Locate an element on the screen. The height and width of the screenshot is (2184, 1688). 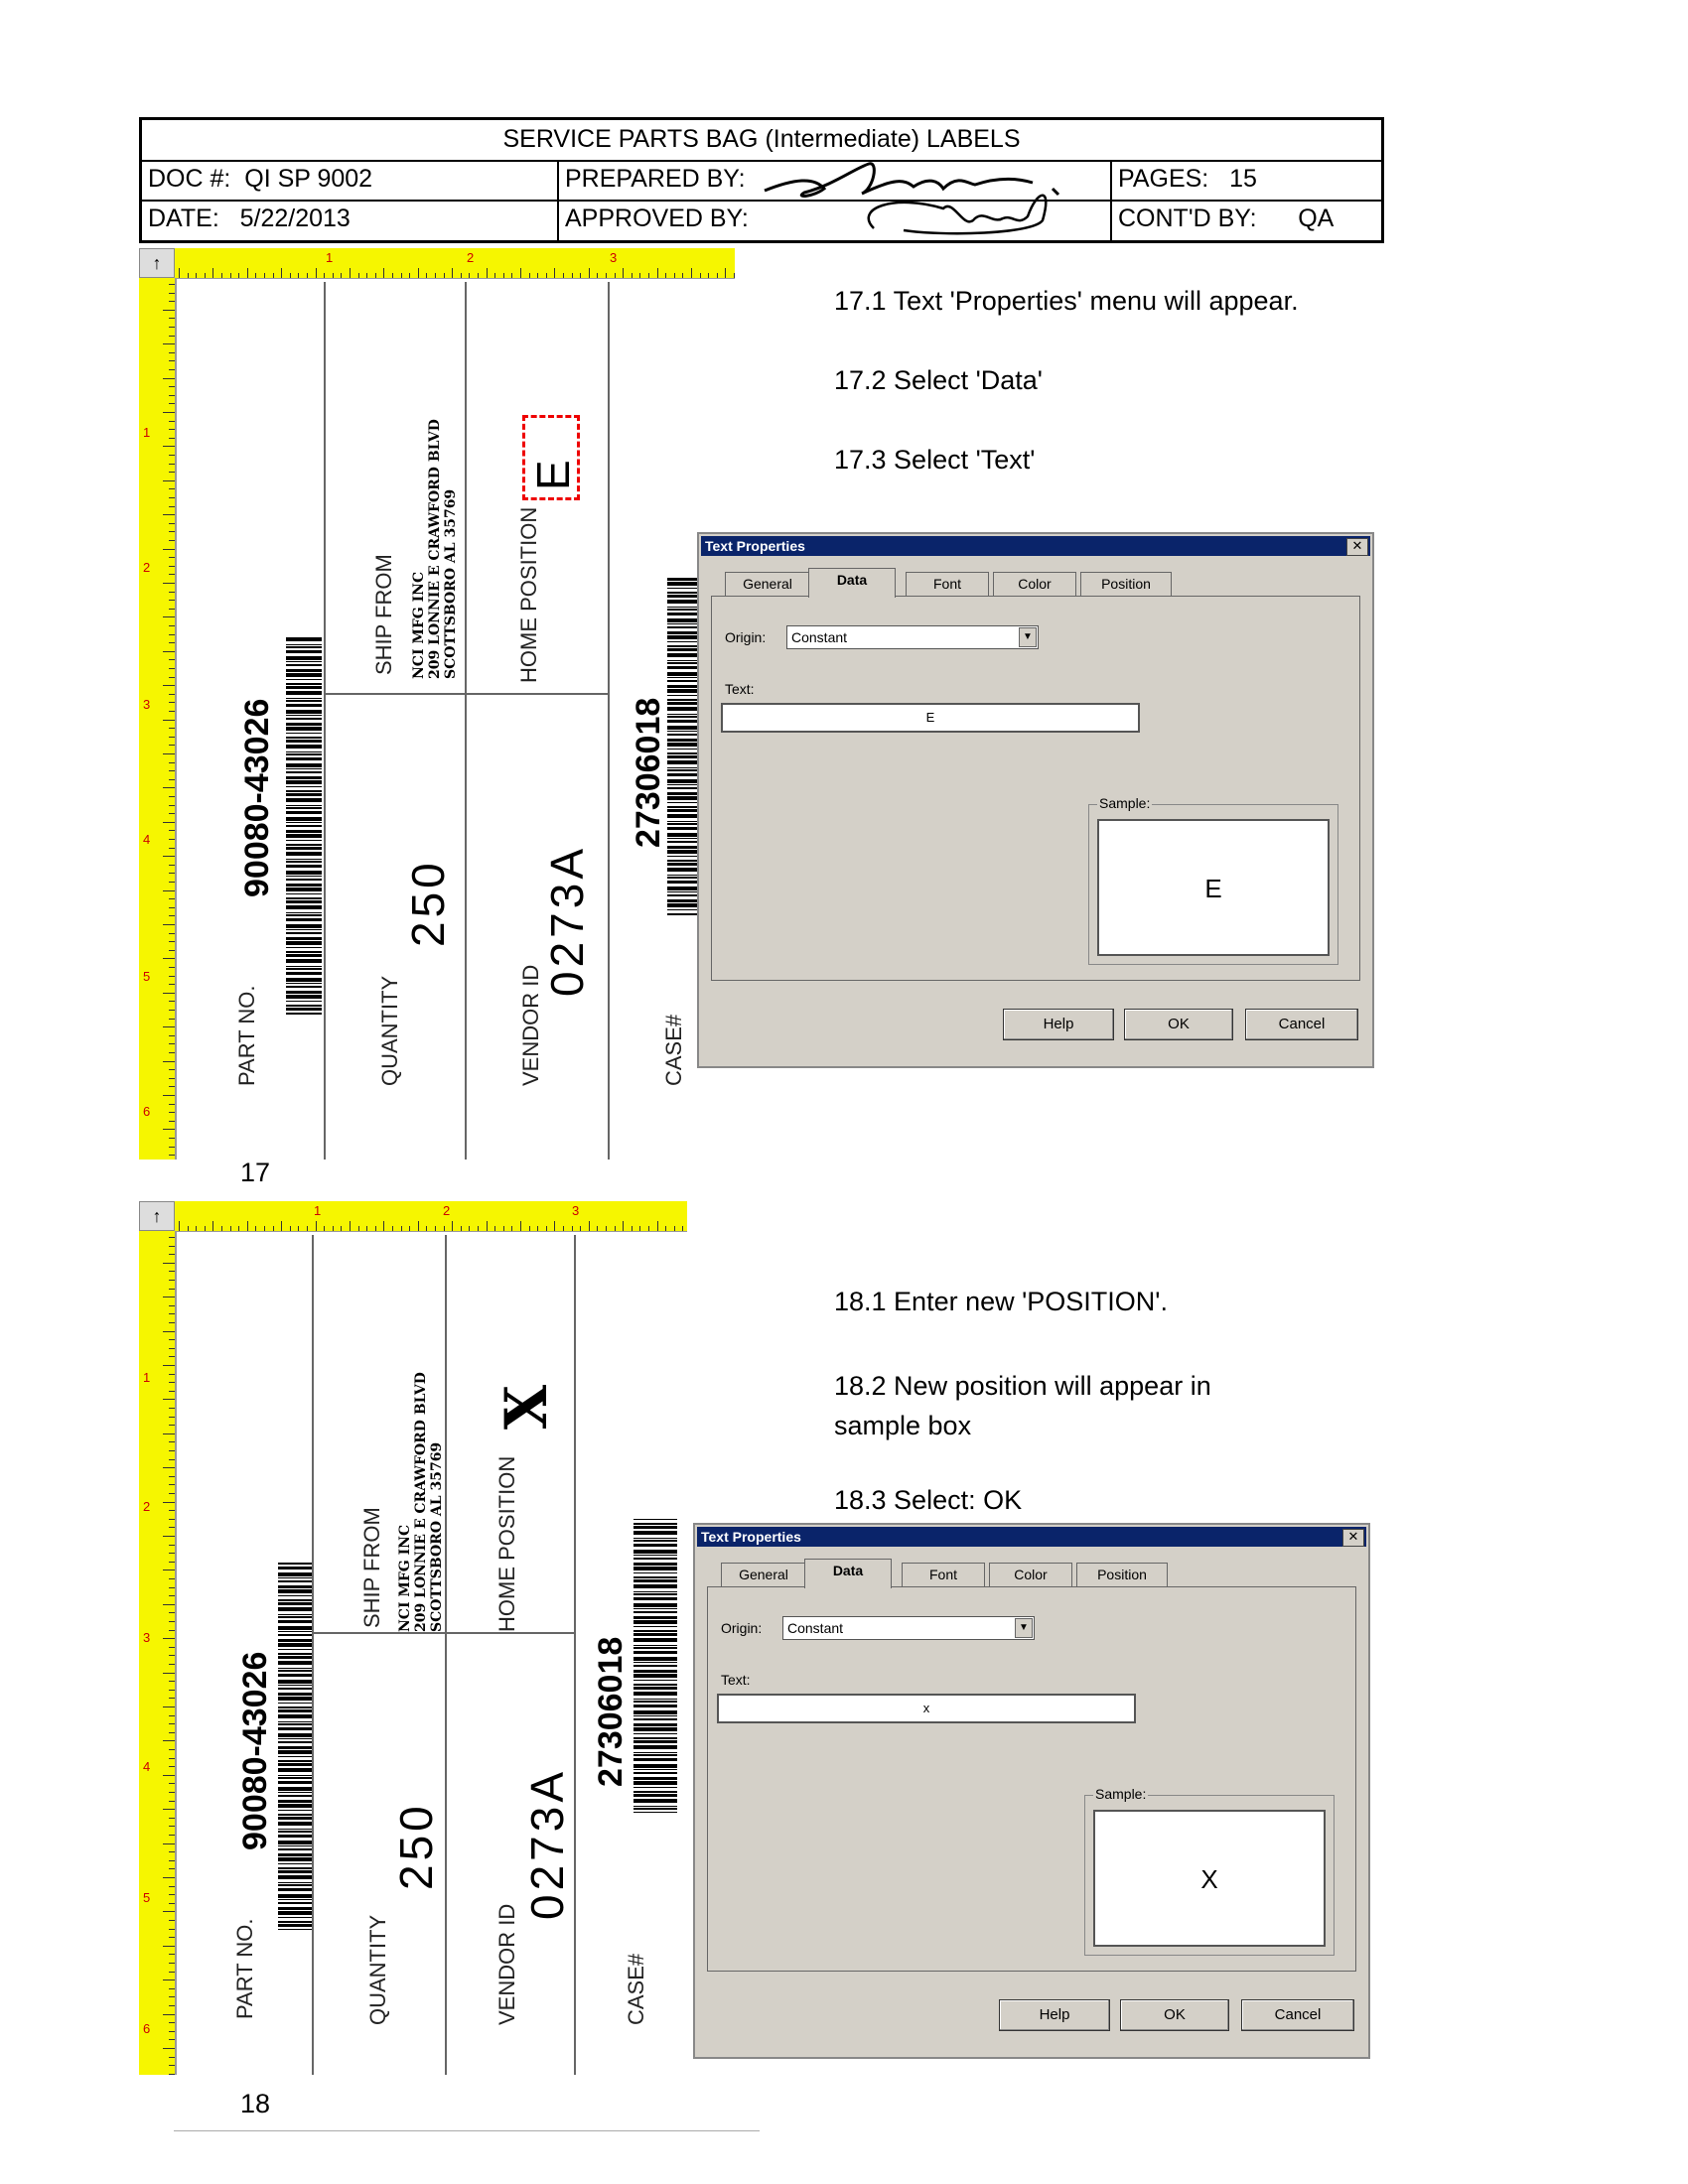
quantity-label: QUANTITY is located at coordinates (377, 1969).